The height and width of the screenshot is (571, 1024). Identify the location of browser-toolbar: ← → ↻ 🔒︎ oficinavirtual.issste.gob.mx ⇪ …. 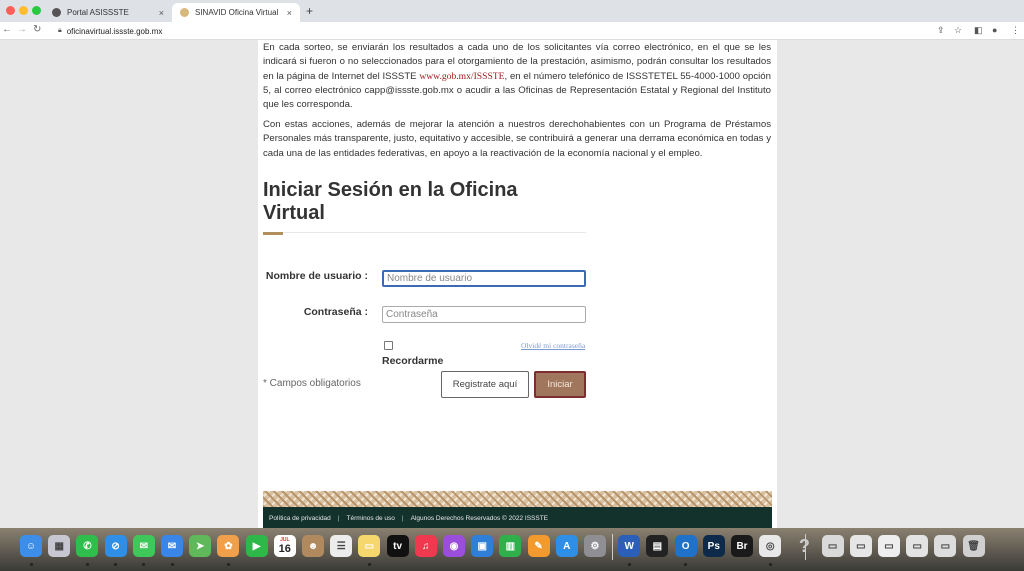
(512, 31).